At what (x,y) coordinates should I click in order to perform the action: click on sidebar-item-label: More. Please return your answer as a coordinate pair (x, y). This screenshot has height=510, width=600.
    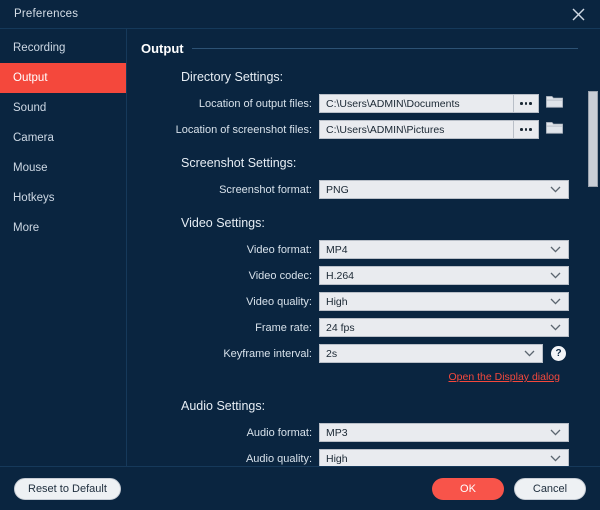
    Looking at the image, I should click on (26, 228).